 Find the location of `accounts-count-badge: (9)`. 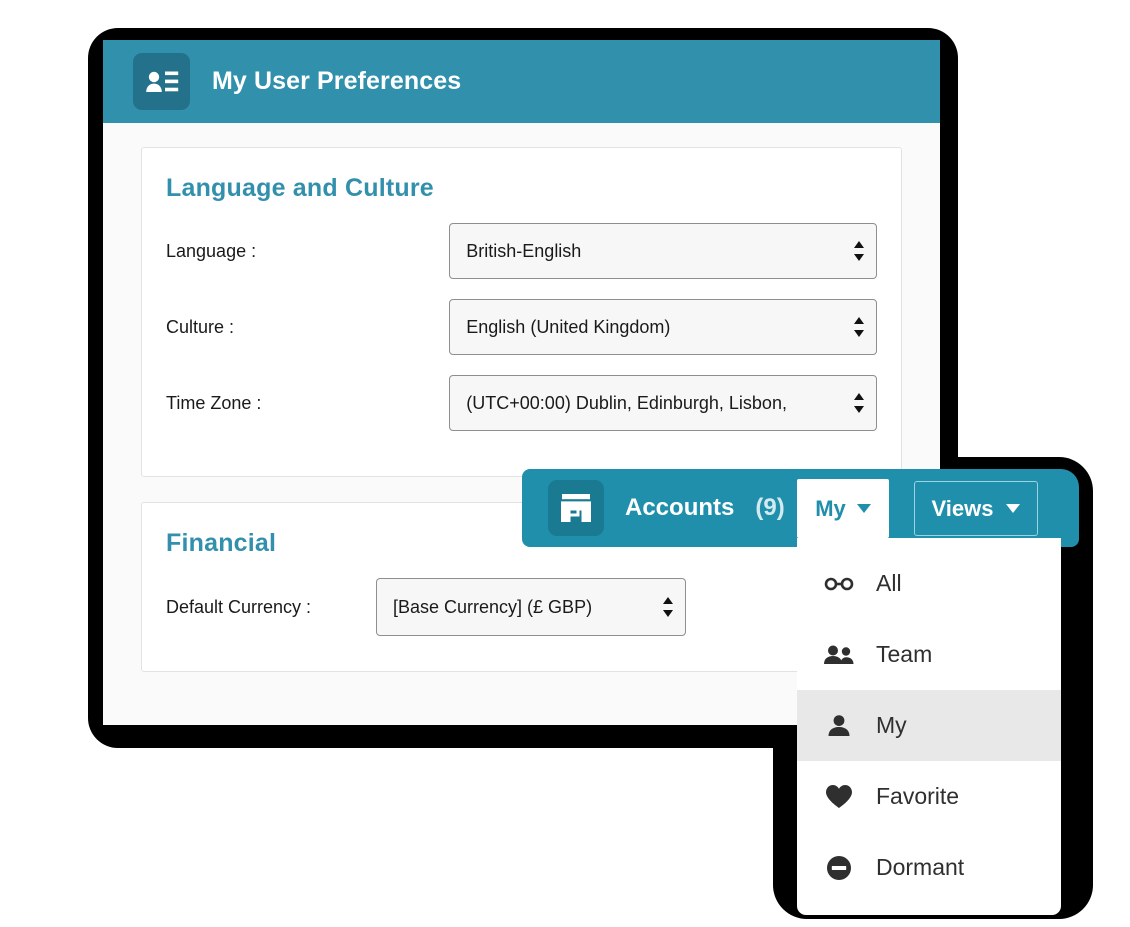

accounts-count-badge: (9) is located at coordinates (770, 507).